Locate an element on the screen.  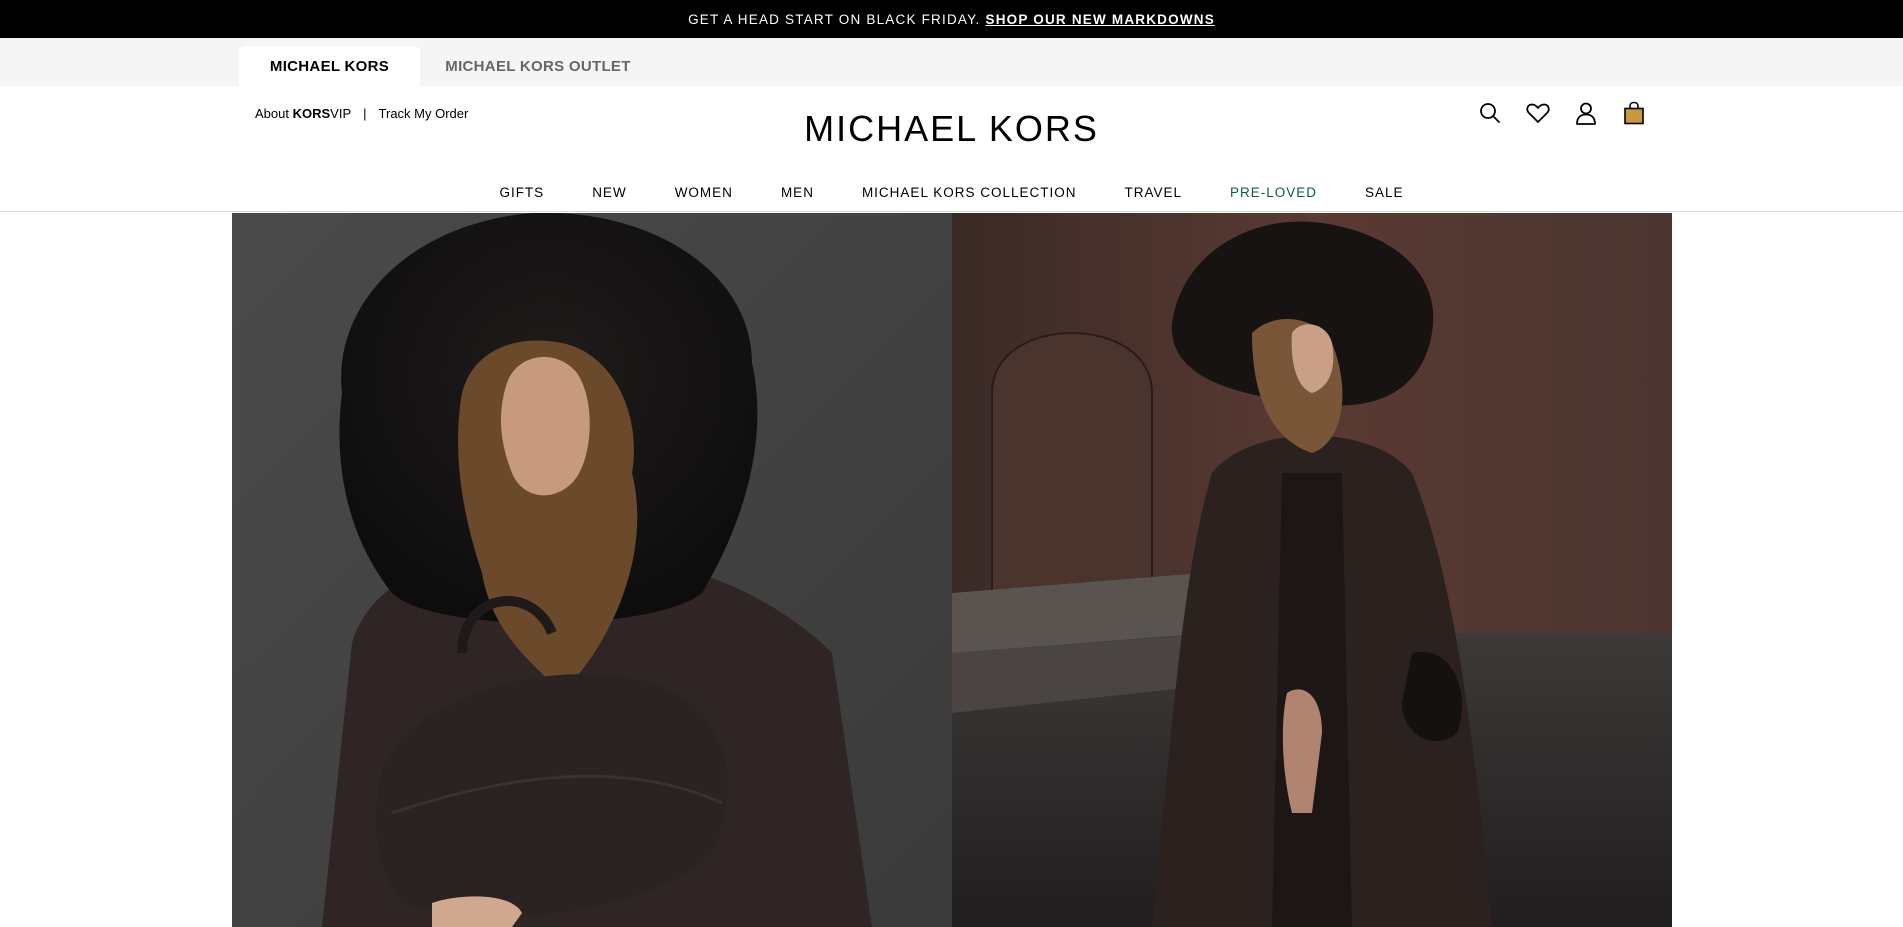
tab-michael-kors-outlet: MICHAEL KORS OUTLET is located at coordinates (538, 66).